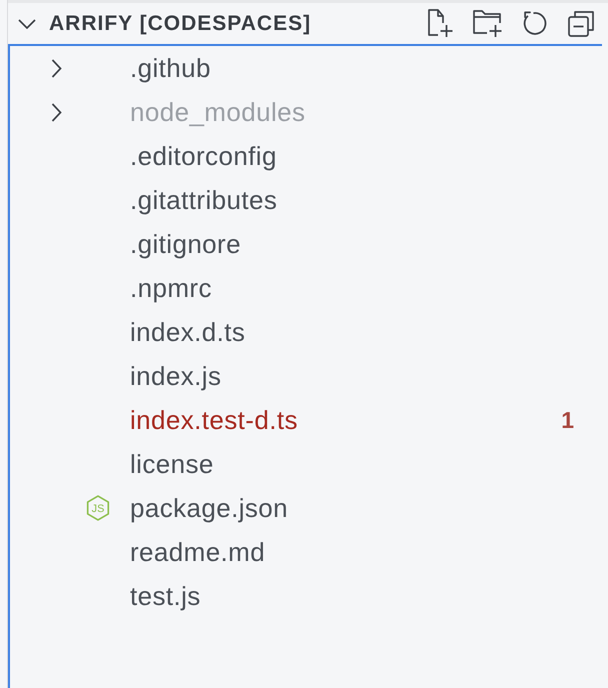 The height and width of the screenshot is (688, 608). What do you see at coordinates (172, 464) in the screenshot?
I see `file-name: license` at bounding box center [172, 464].